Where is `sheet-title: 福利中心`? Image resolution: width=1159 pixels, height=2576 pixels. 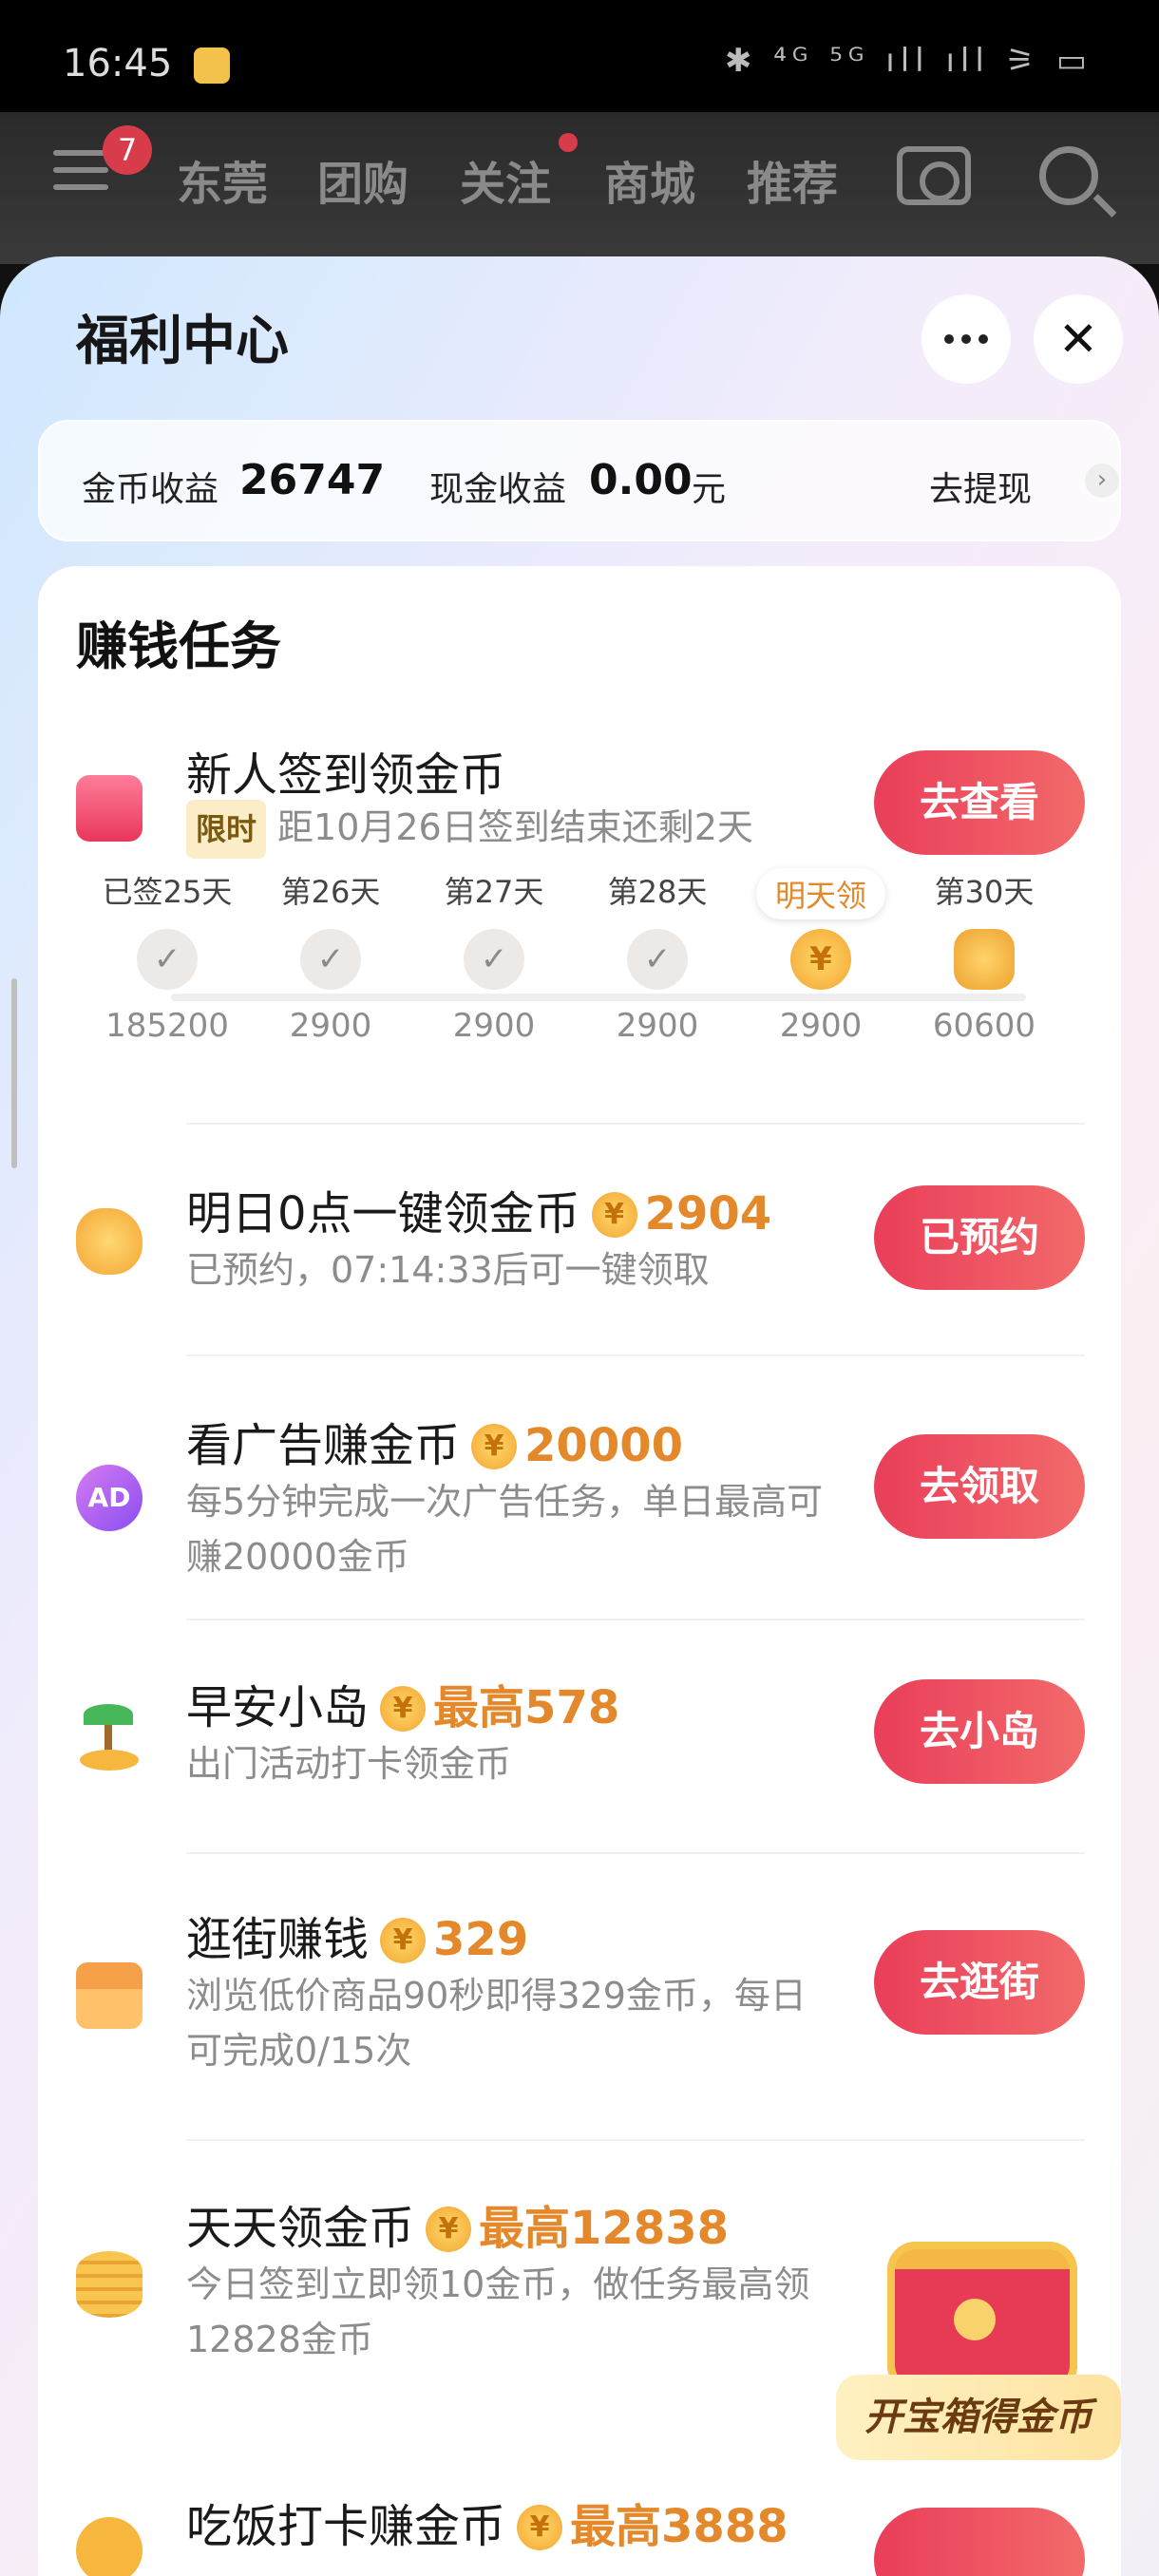 sheet-title: 福利中心 is located at coordinates (182, 341).